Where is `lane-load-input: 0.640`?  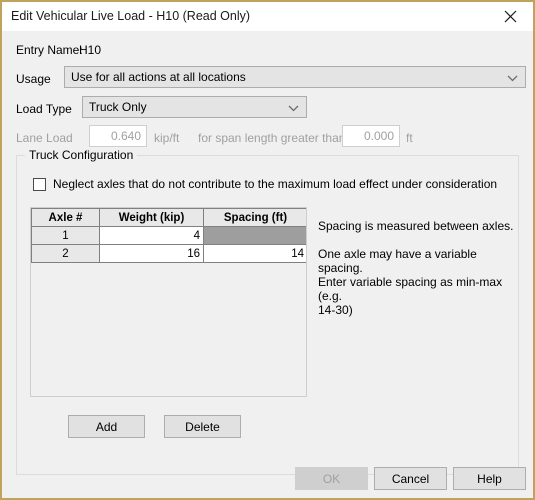 lane-load-input: 0.640 is located at coordinates (118, 136).